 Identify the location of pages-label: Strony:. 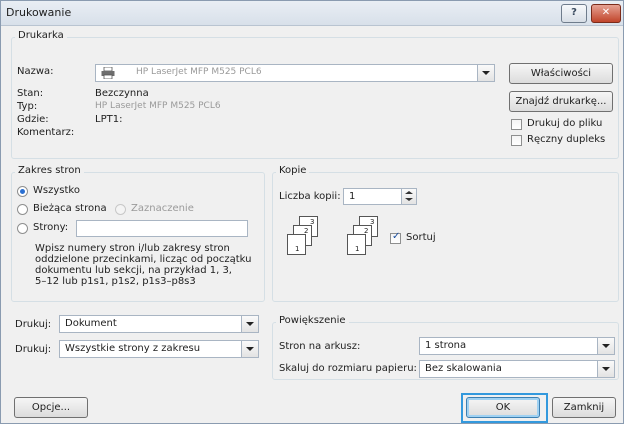
(50, 227).